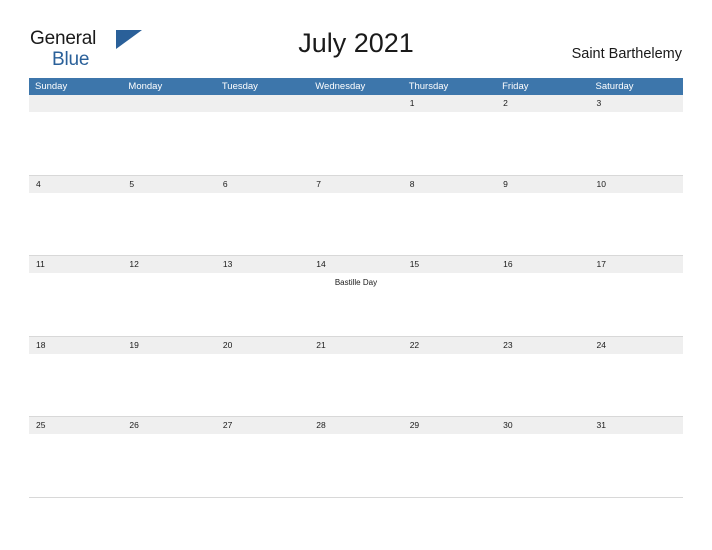 This screenshot has width=712, height=550. Describe the element at coordinates (356, 282) in the screenshot. I see `day-event: Bastille Day` at that location.